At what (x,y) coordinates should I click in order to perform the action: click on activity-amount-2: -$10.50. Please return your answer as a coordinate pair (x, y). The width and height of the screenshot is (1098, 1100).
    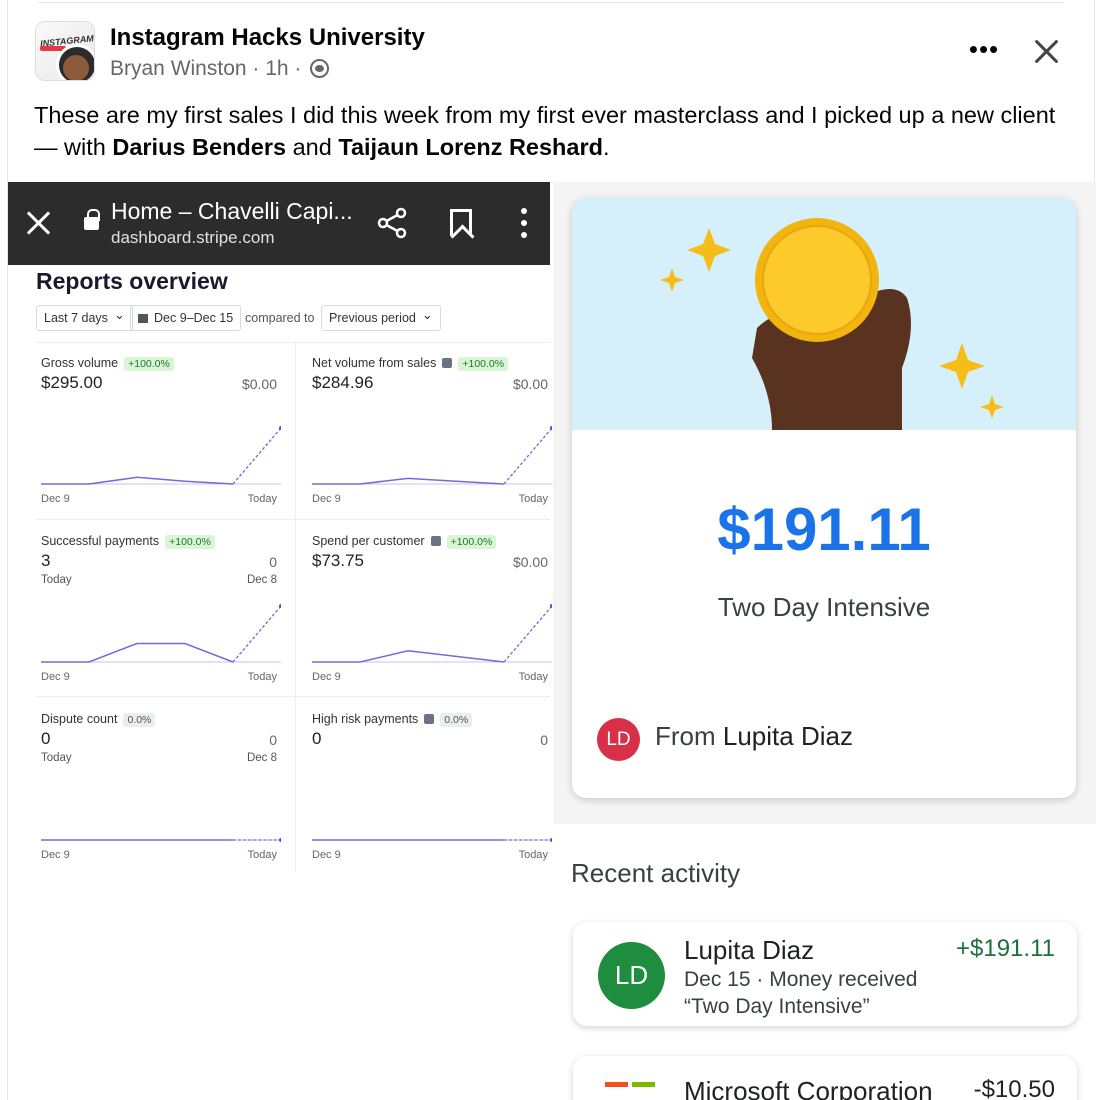
    Looking at the image, I should click on (1014, 1088).